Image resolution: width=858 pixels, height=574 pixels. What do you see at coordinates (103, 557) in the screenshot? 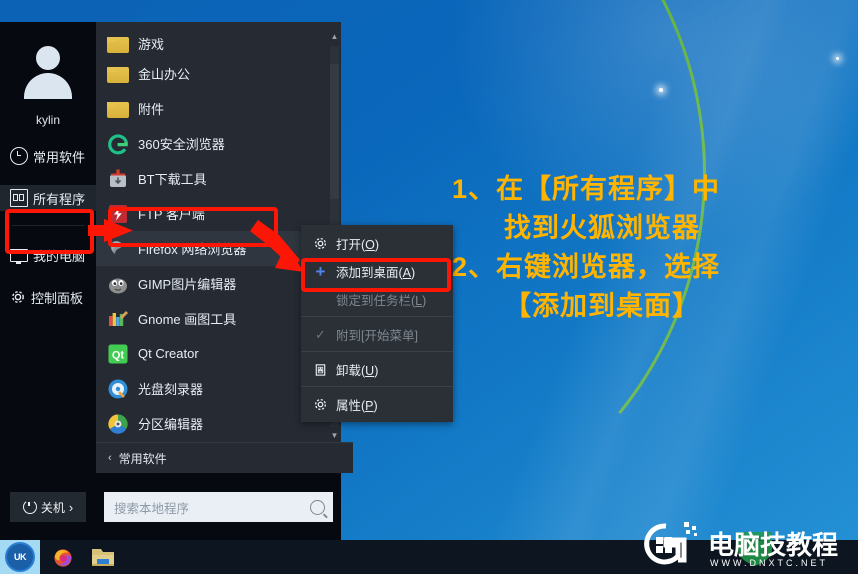
I see `taskbar-item-file-manager` at bounding box center [103, 557].